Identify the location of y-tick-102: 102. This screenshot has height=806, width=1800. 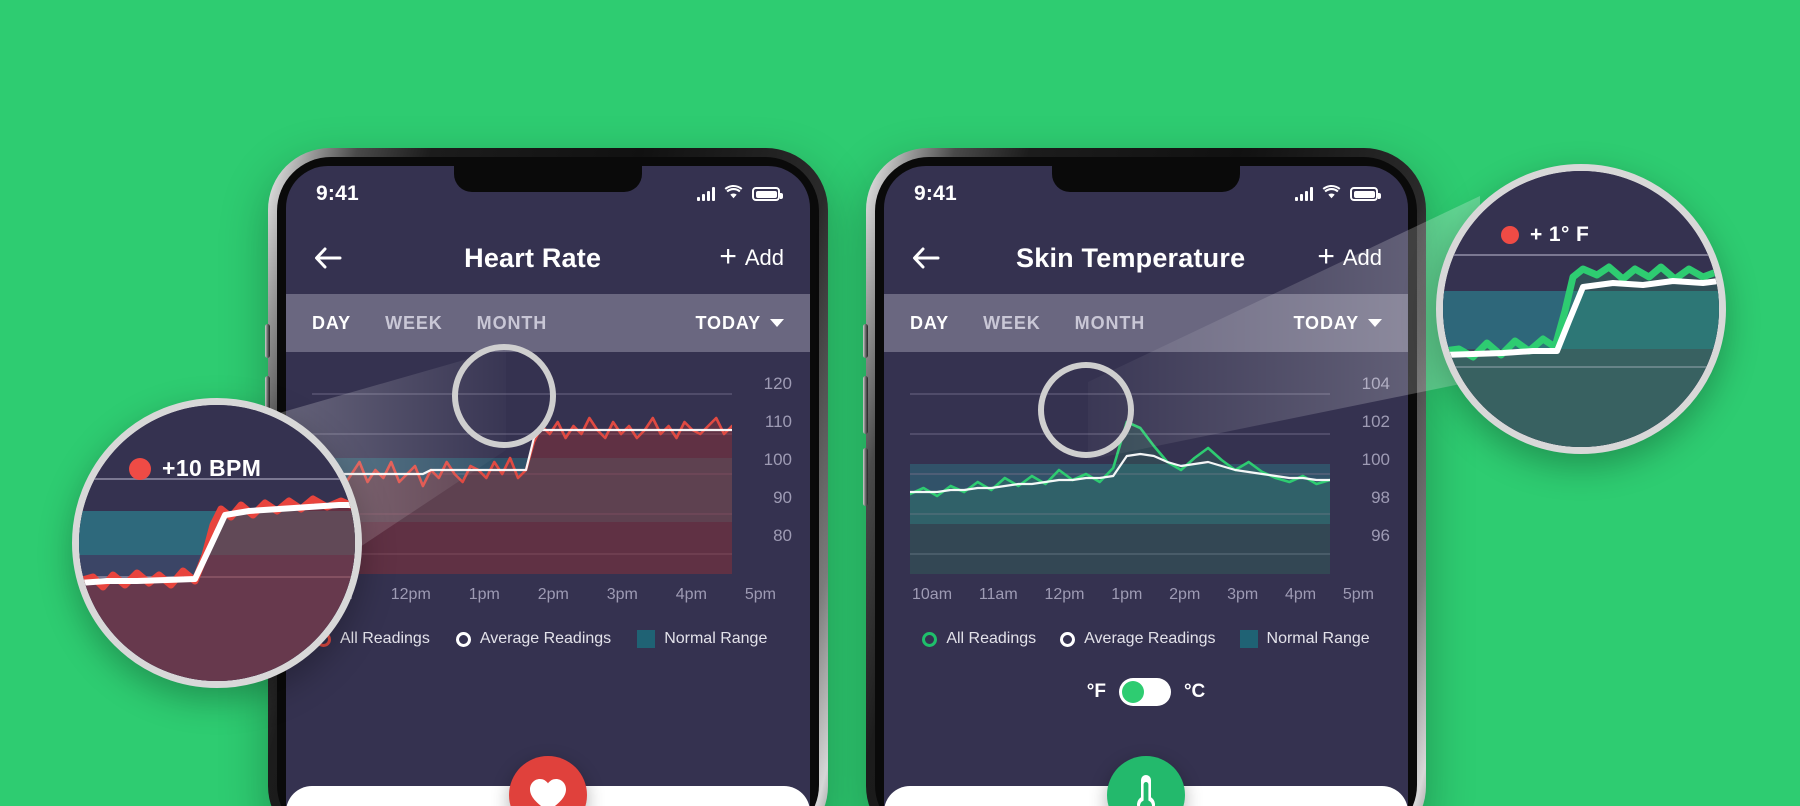
(1375, 421).